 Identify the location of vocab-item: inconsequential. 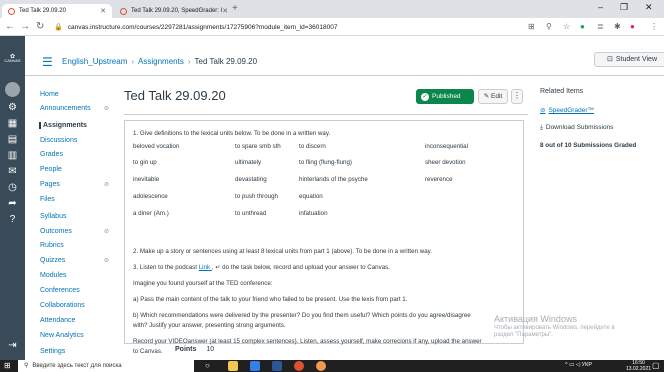
(447, 146).